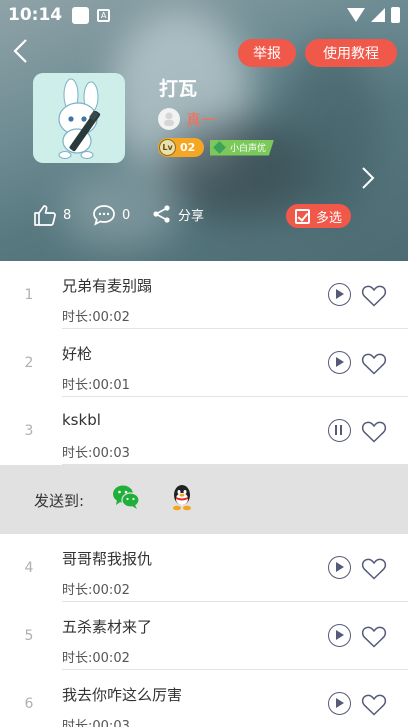  What do you see at coordinates (107, 627) in the screenshot?
I see `track-name: 五杀素材来了` at bounding box center [107, 627].